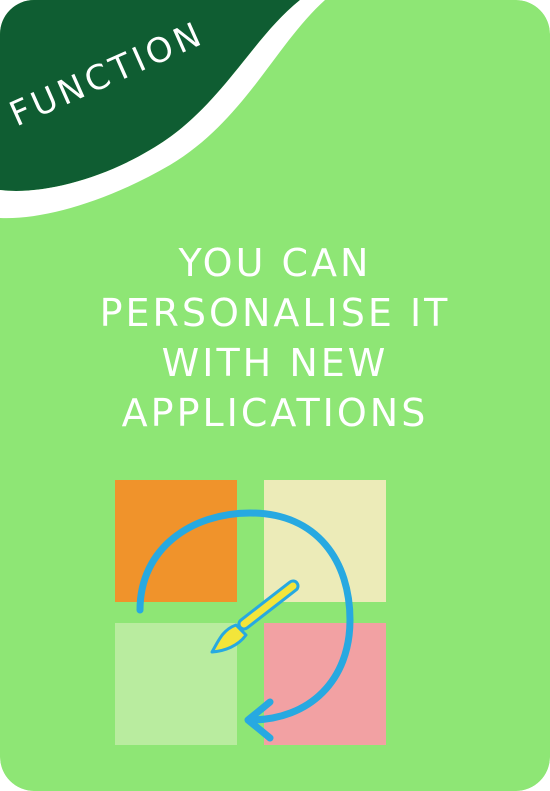 The height and width of the screenshot is (791, 550). What do you see at coordinates (275, 313) in the screenshot?
I see `headline-line-2: PERSONALISE IT` at bounding box center [275, 313].